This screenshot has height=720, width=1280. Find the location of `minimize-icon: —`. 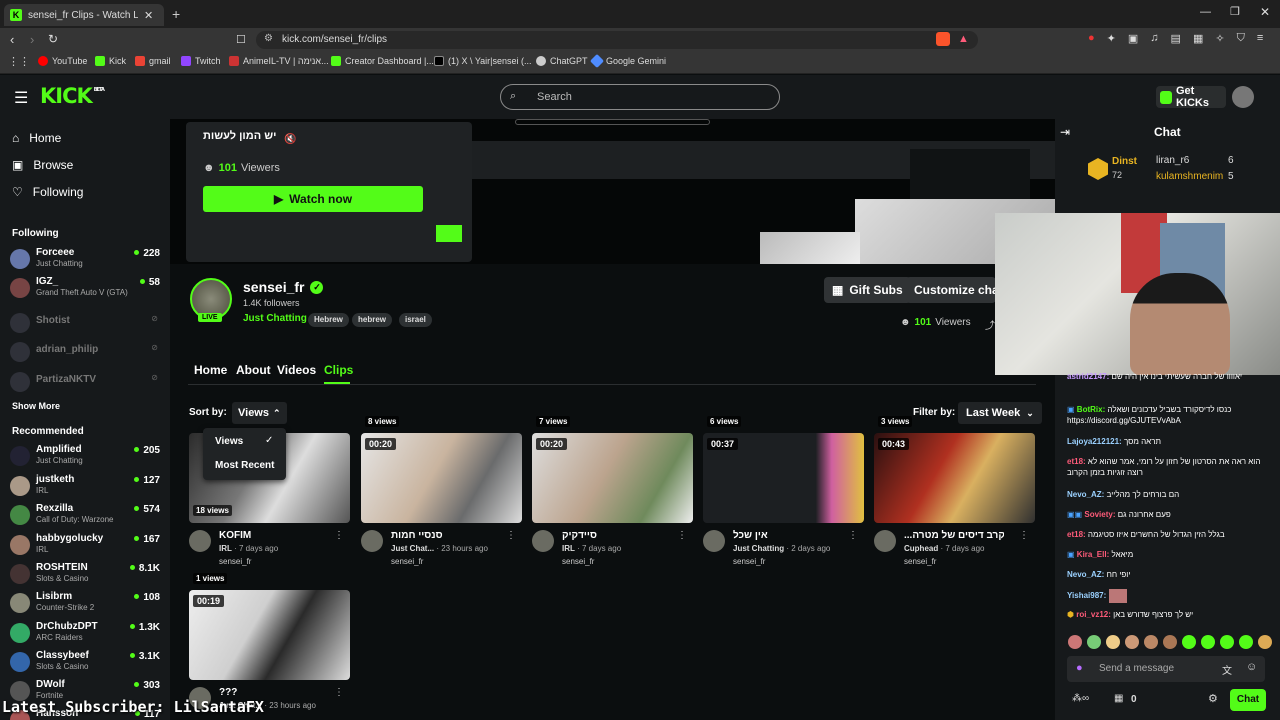

minimize-icon: — is located at coordinates (1205, 12).